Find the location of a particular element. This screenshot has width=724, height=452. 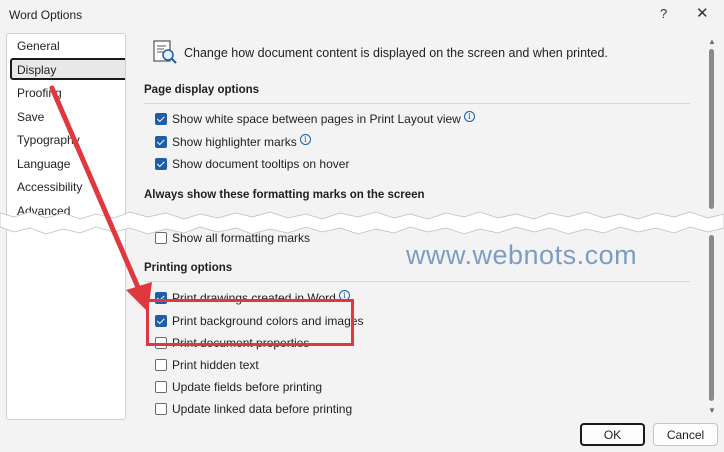

torn-paper-divider is located at coordinates (362, 223).